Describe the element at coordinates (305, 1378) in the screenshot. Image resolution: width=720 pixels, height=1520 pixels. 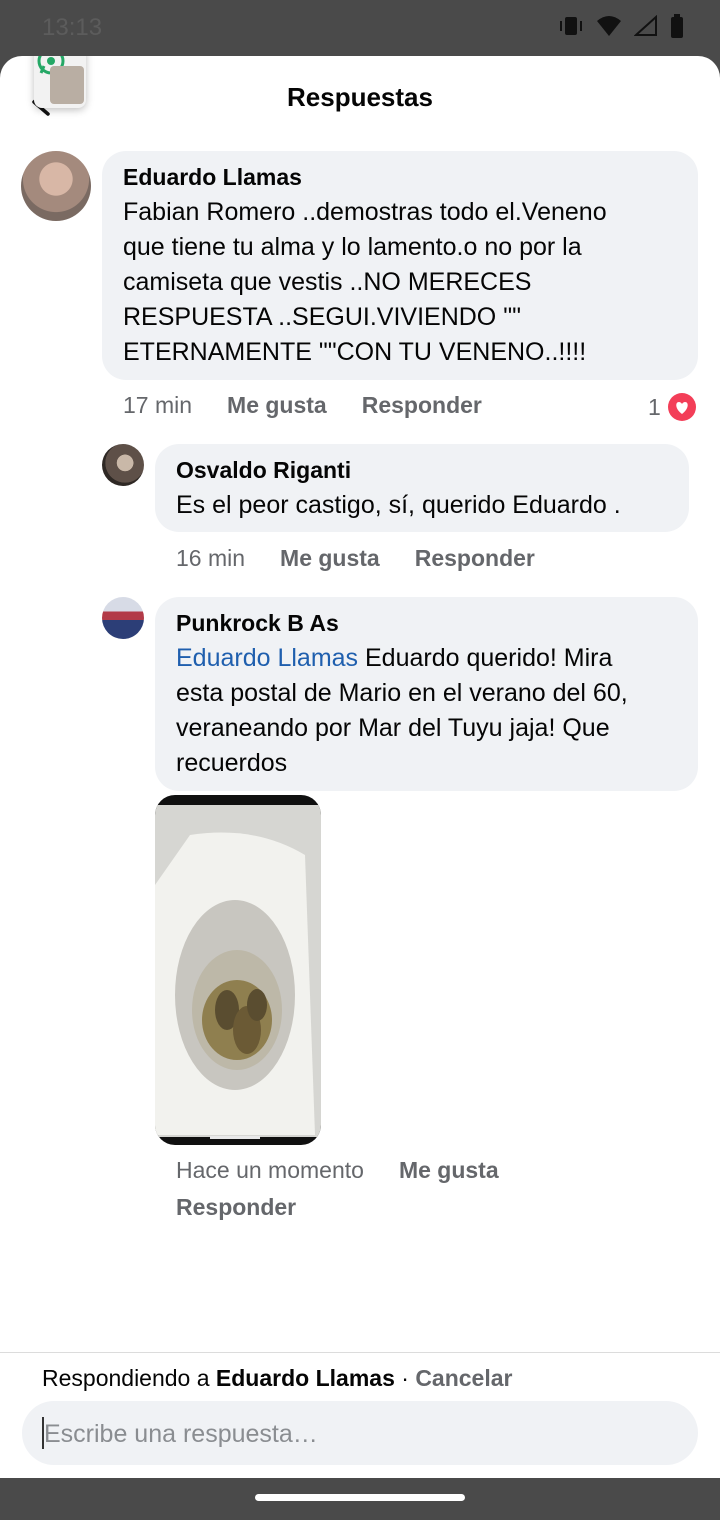
I see `replying-name: Eduardo Llamas` at that location.